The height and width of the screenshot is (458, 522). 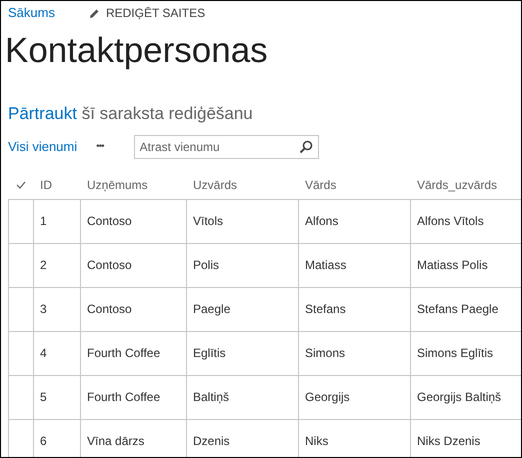 I want to click on column-header: Uzņēmums, so click(x=117, y=185).